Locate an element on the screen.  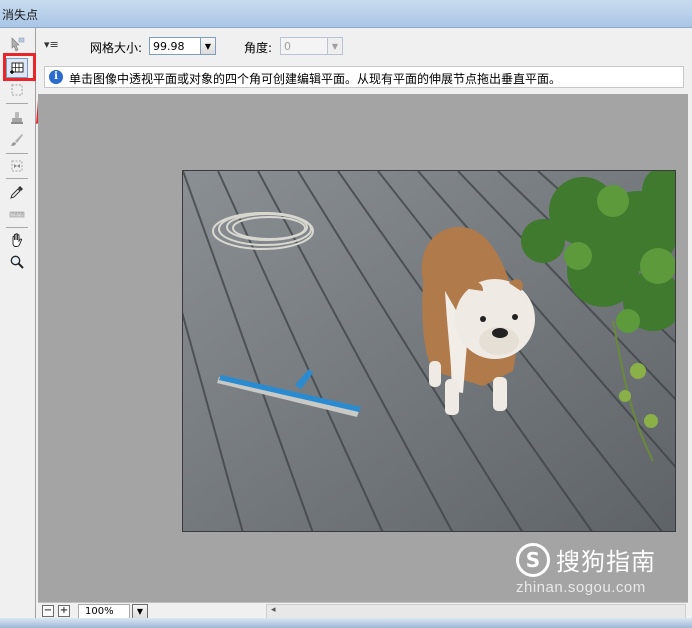
grid-size-dropdown: ▼ is located at coordinates (208, 46).